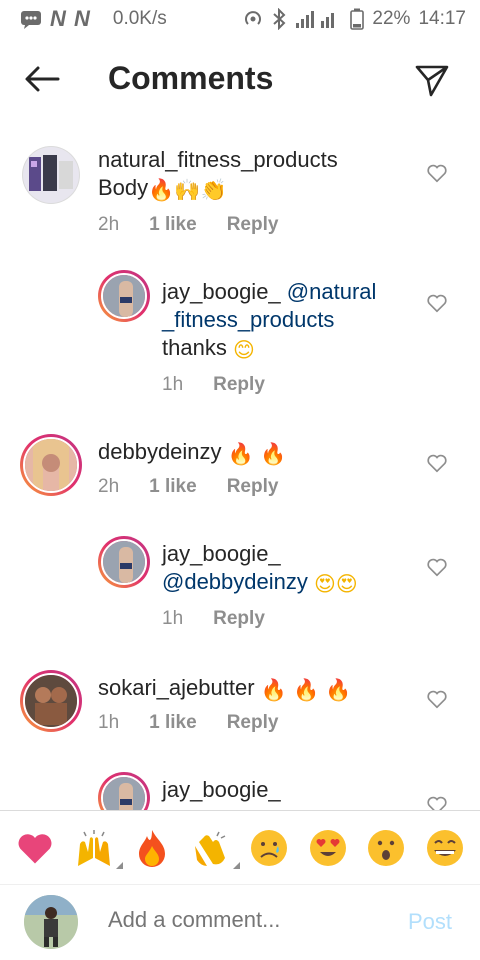 This screenshot has height=960, width=480. I want to click on comment-text: jay_boogie_ @debbydeinzy 😍😍, so click(287, 569).